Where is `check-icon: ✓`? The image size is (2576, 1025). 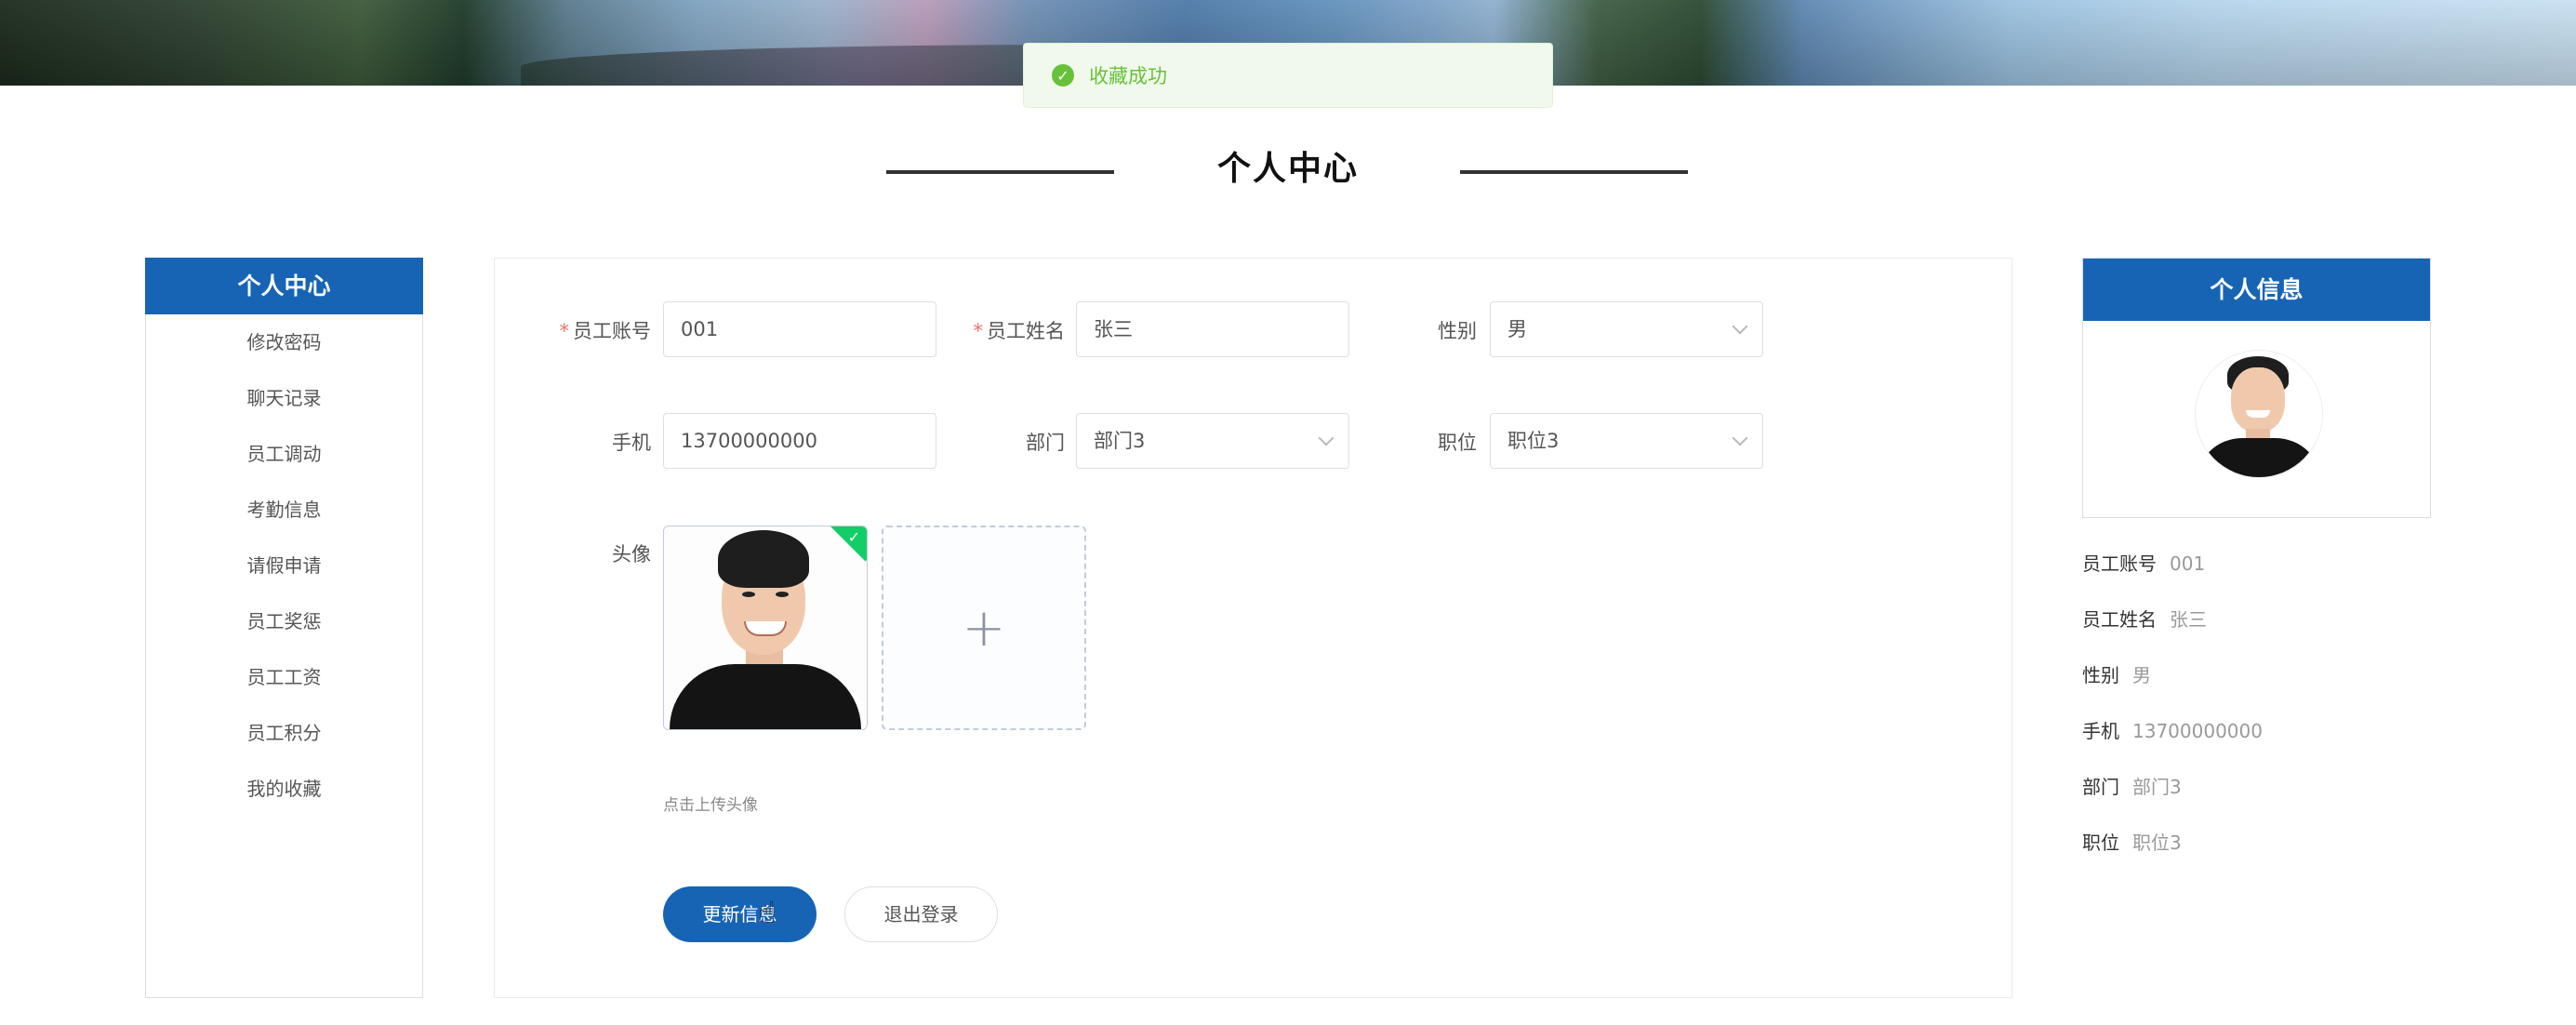 check-icon: ✓ is located at coordinates (853, 537).